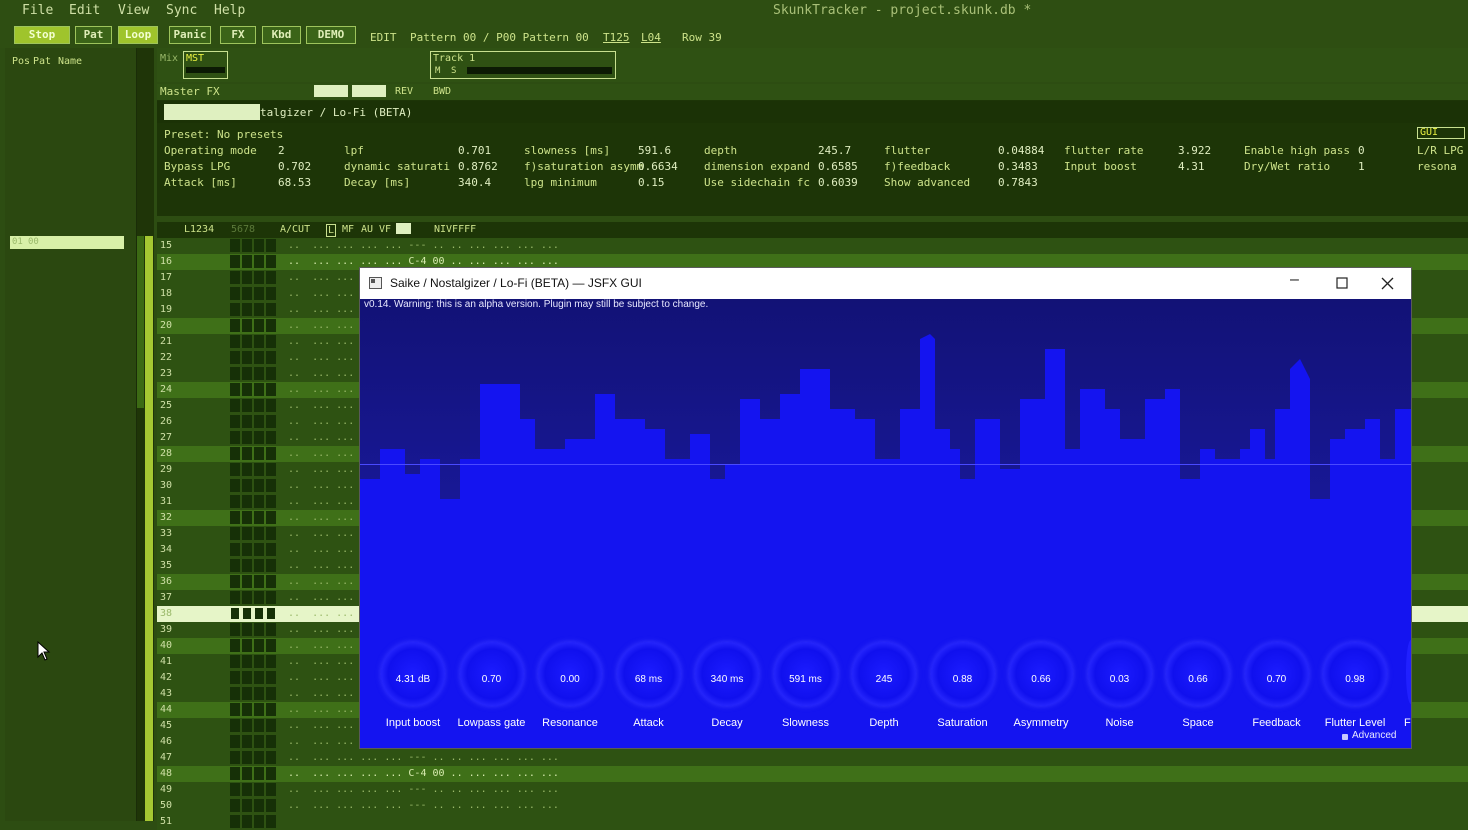 Image resolution: width=1468 pixels, height=830 pixels. I want to click on param-value: 0.6634, so click(658, 166).